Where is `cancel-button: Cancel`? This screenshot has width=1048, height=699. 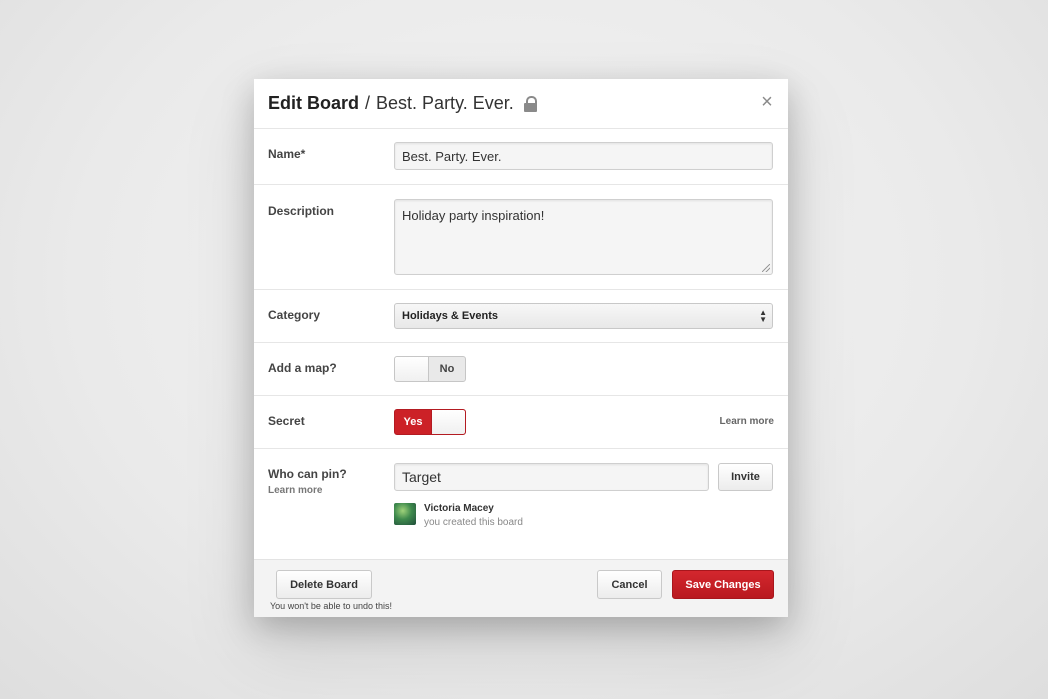
cancel-button: Cancel is located at coordinates (629, 584).